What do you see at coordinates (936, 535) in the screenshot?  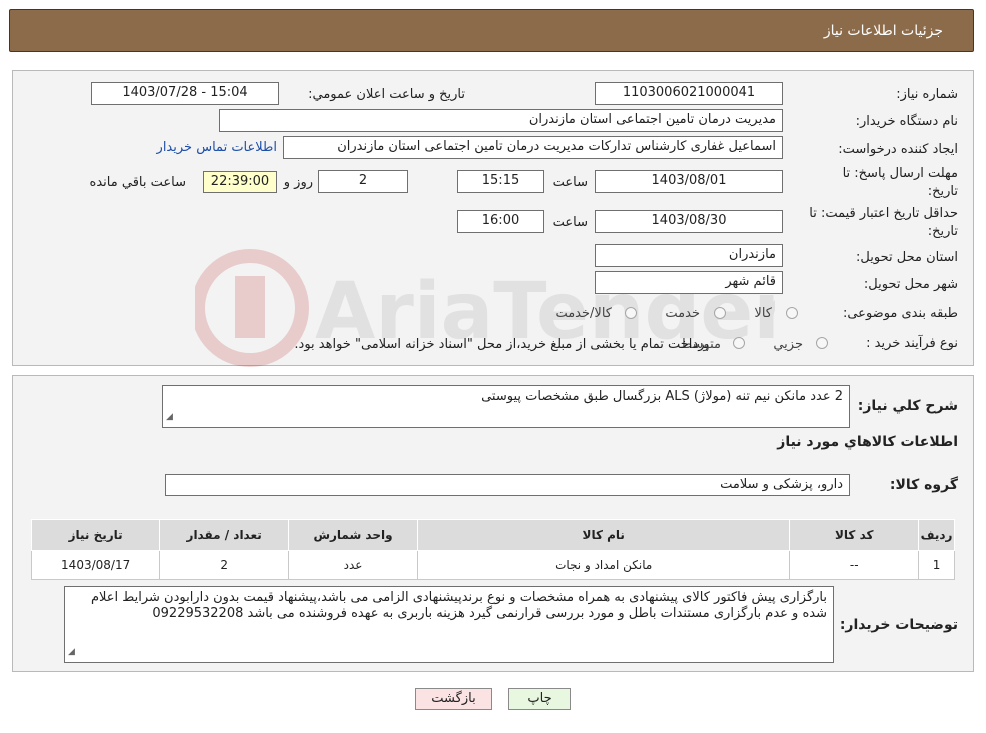 I see `col-row-header: رديف` at bounding box center [936, 535].